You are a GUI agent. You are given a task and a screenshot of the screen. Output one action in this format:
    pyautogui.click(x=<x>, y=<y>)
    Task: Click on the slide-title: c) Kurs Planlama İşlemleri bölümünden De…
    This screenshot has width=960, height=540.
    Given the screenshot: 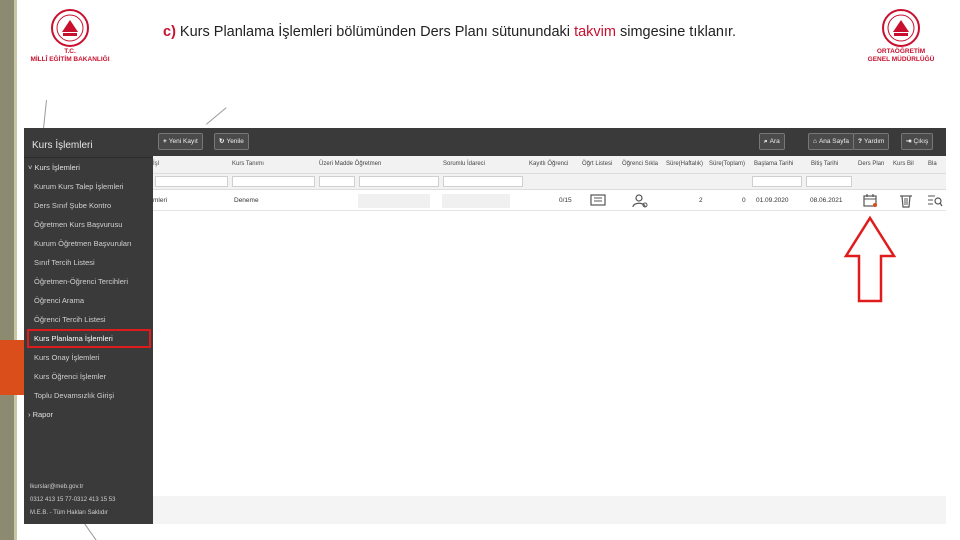 What is the action you would take?
    pyautogui.click(x=449, y=32)
    